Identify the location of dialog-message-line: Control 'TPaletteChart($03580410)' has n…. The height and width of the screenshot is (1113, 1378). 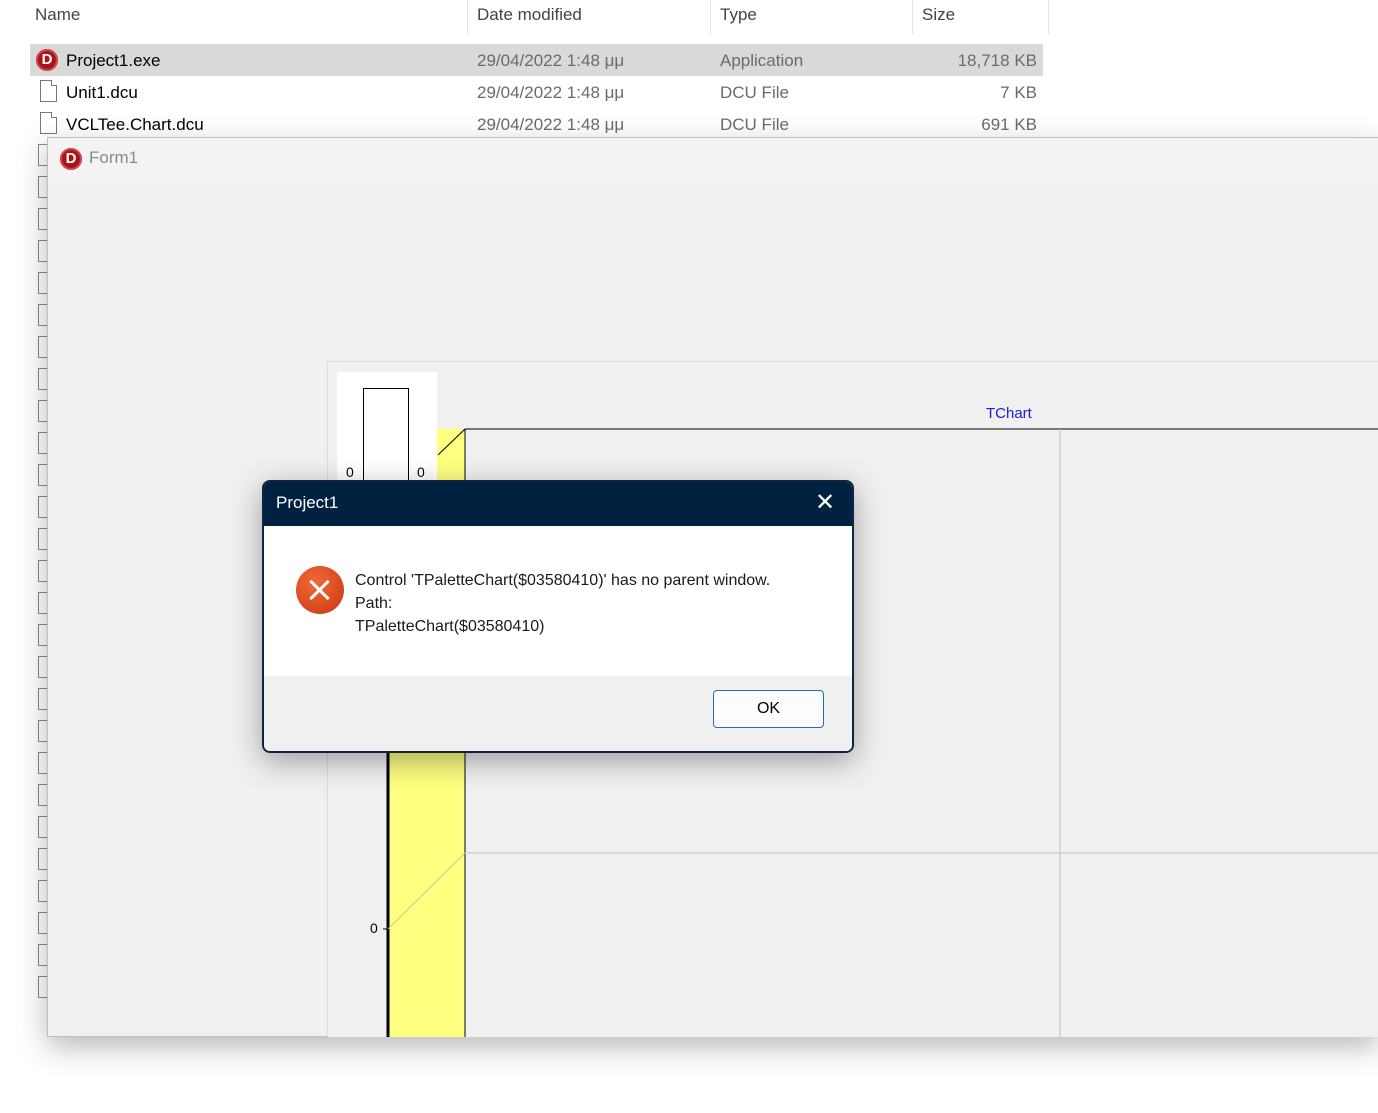
(563, 580).